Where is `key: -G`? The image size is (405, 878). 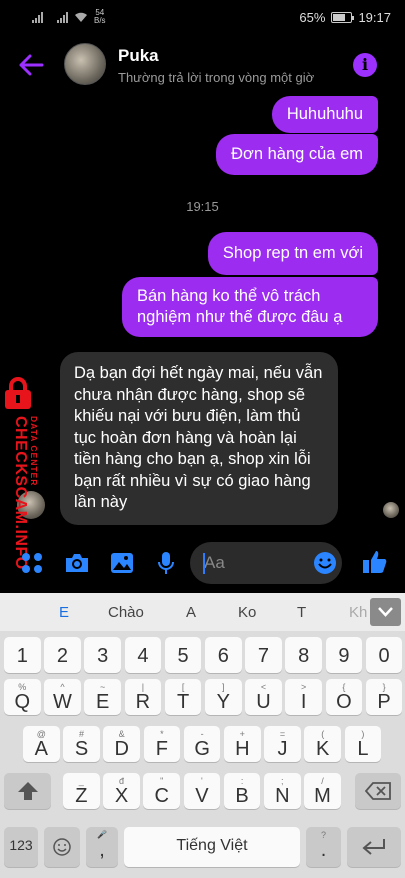 key: -G is located at coordinates (202, 744).